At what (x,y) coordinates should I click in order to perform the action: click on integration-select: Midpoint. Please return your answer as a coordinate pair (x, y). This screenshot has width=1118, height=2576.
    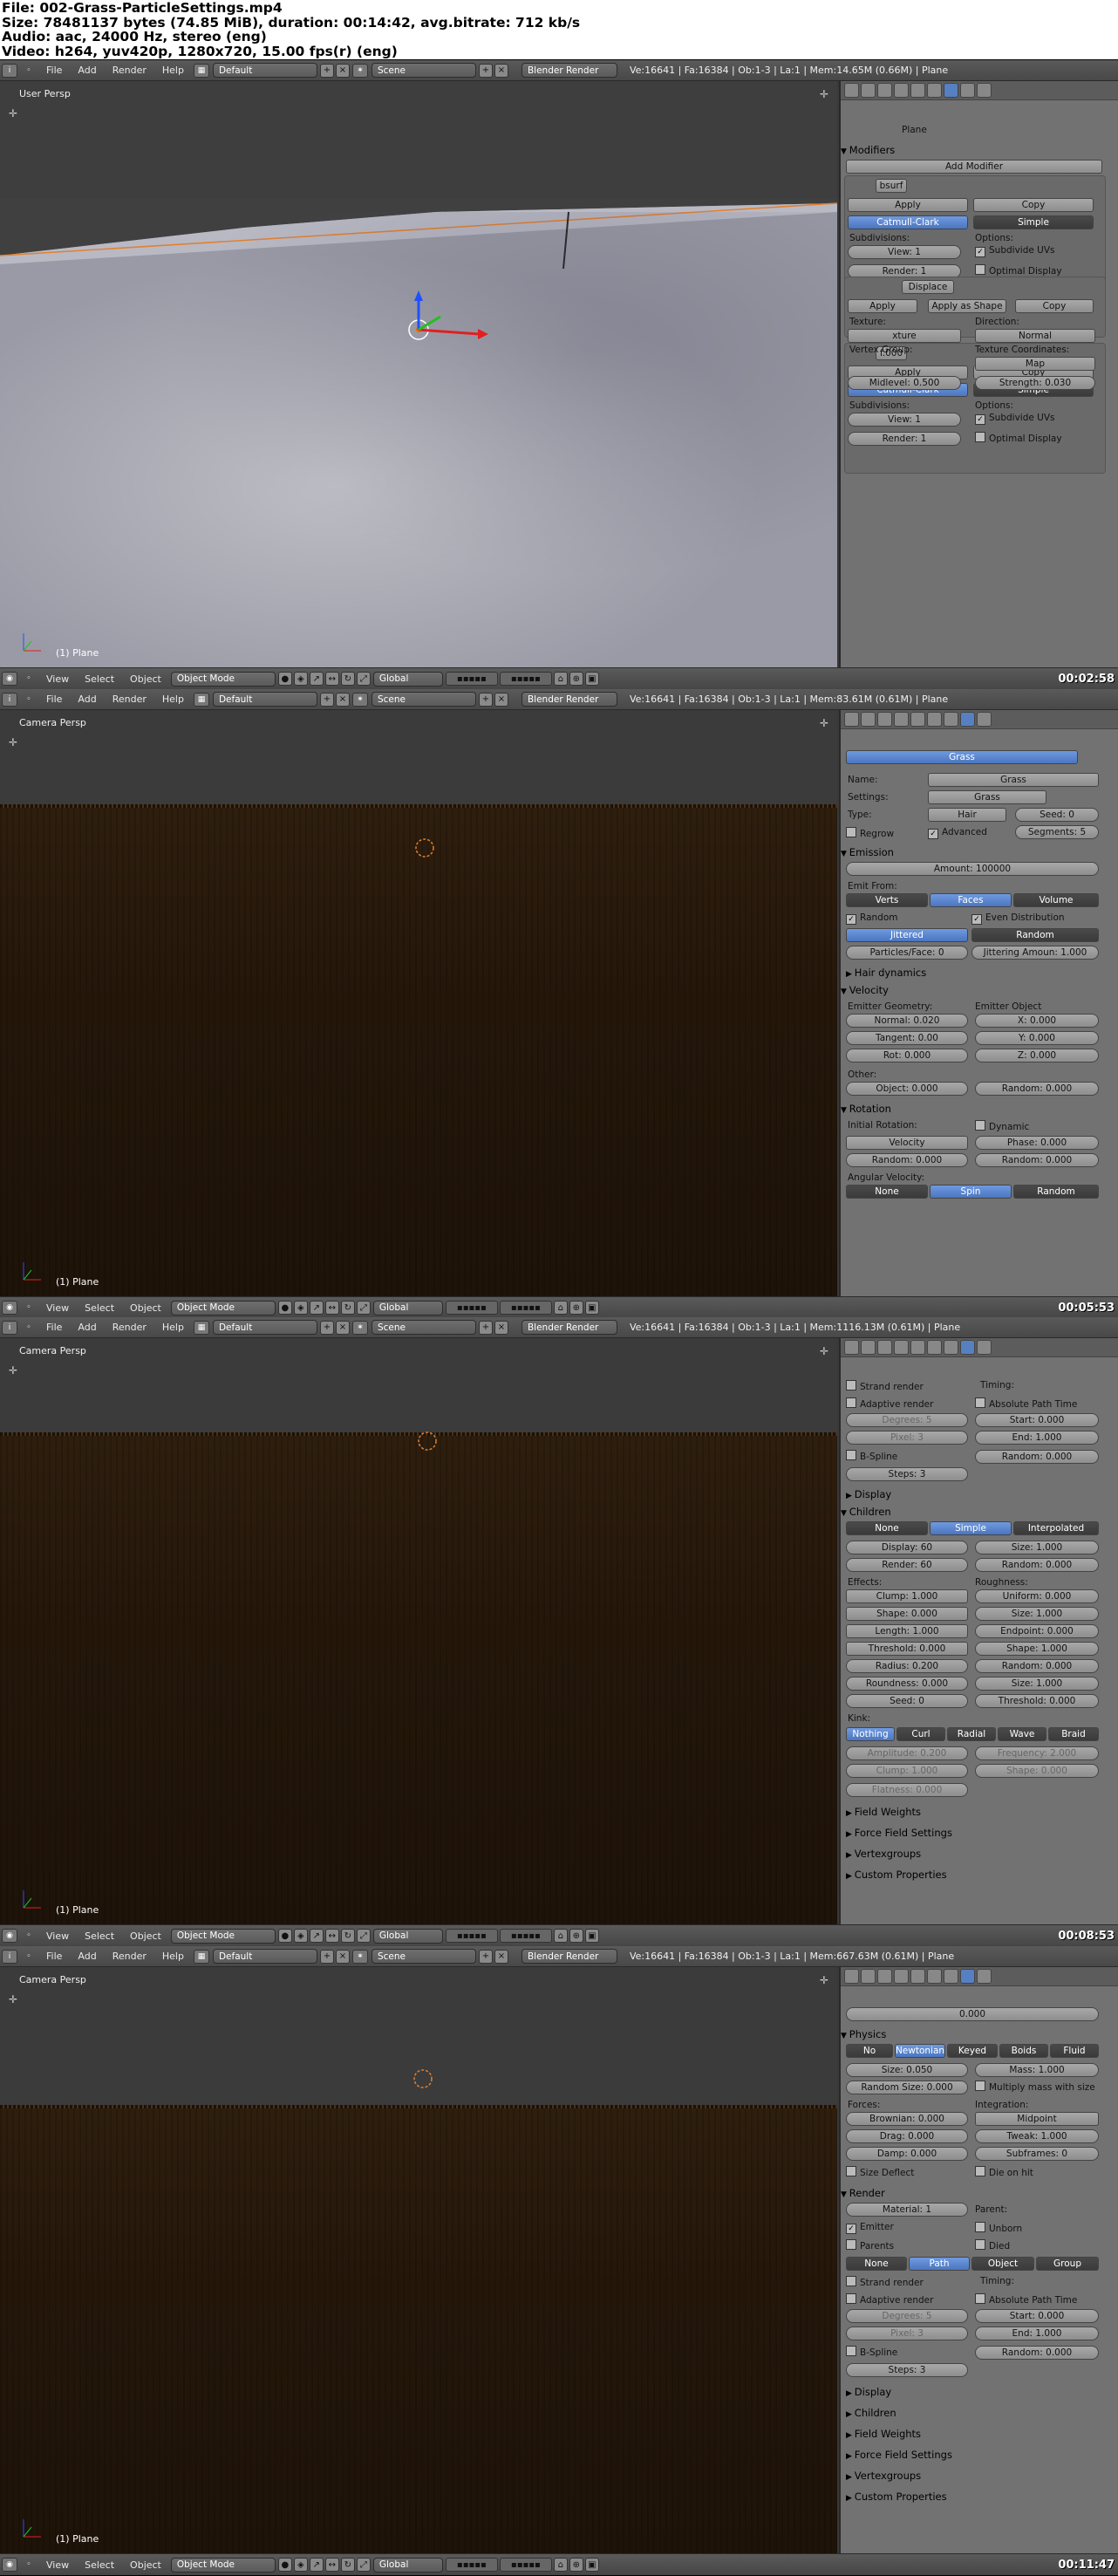
    Looking at the image, I should click on (1037, 2119).